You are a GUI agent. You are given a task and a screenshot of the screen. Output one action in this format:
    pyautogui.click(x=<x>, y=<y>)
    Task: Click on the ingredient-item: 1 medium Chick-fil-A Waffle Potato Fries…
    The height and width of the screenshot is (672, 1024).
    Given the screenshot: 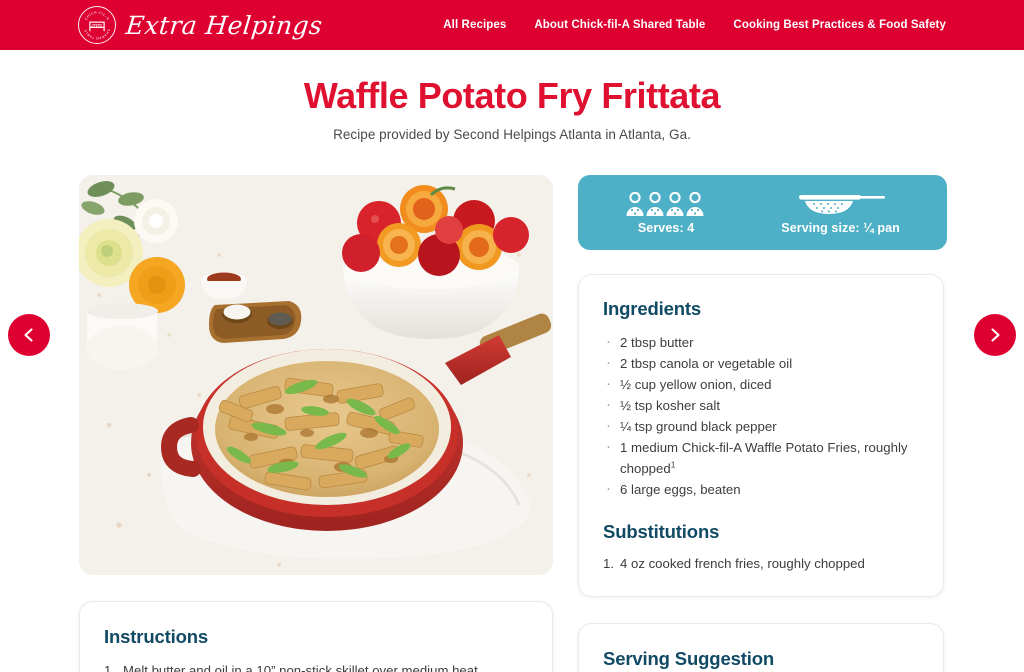 What is the action you would take?
    pyautogui.click(x=761, y=457)
    